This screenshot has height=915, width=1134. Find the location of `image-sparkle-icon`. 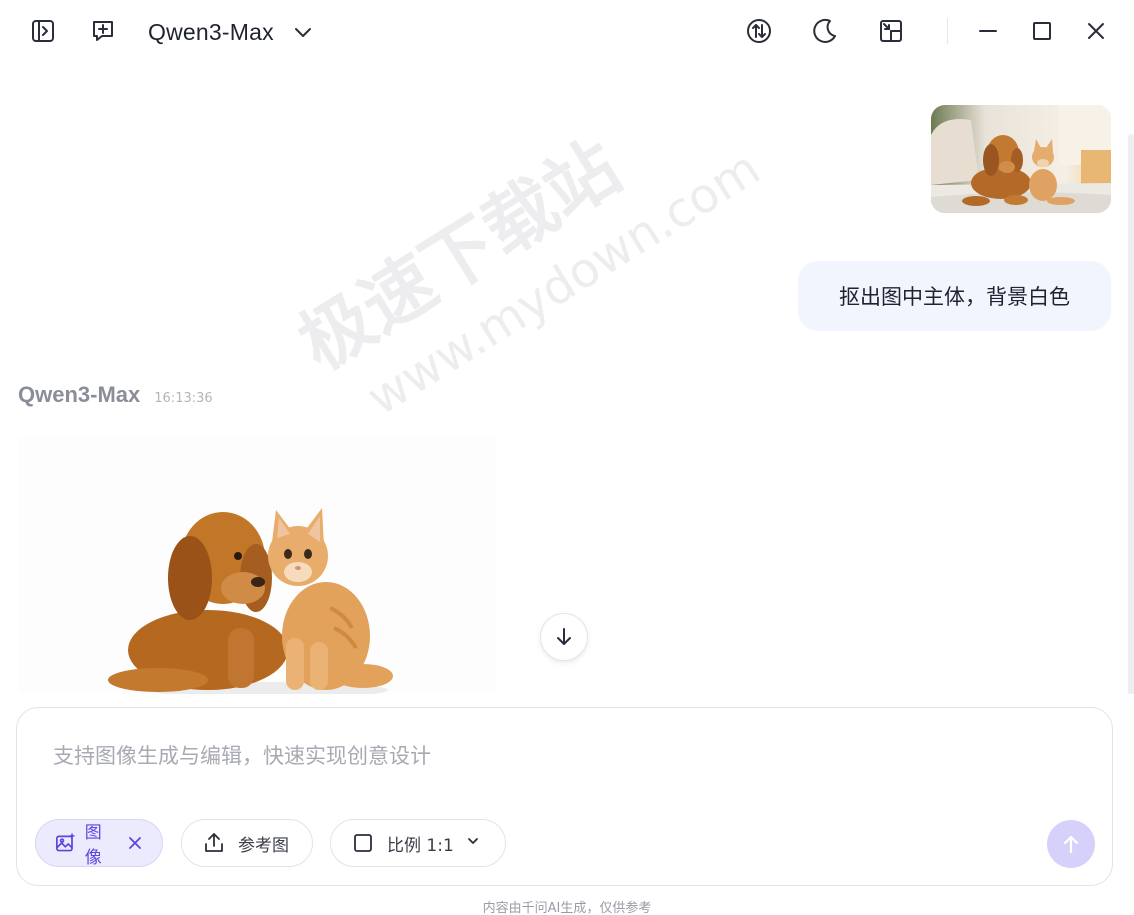

image-sparkle-icon is located at coordinates (65, 842).